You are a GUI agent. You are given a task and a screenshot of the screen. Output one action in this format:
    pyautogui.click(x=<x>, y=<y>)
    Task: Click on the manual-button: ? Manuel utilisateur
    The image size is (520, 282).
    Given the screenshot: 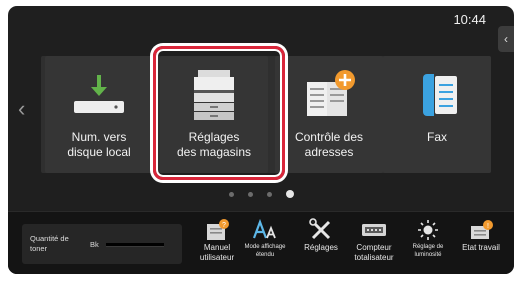 What is the action you would take?
    pyautogui.click(x=217, y=240)
    